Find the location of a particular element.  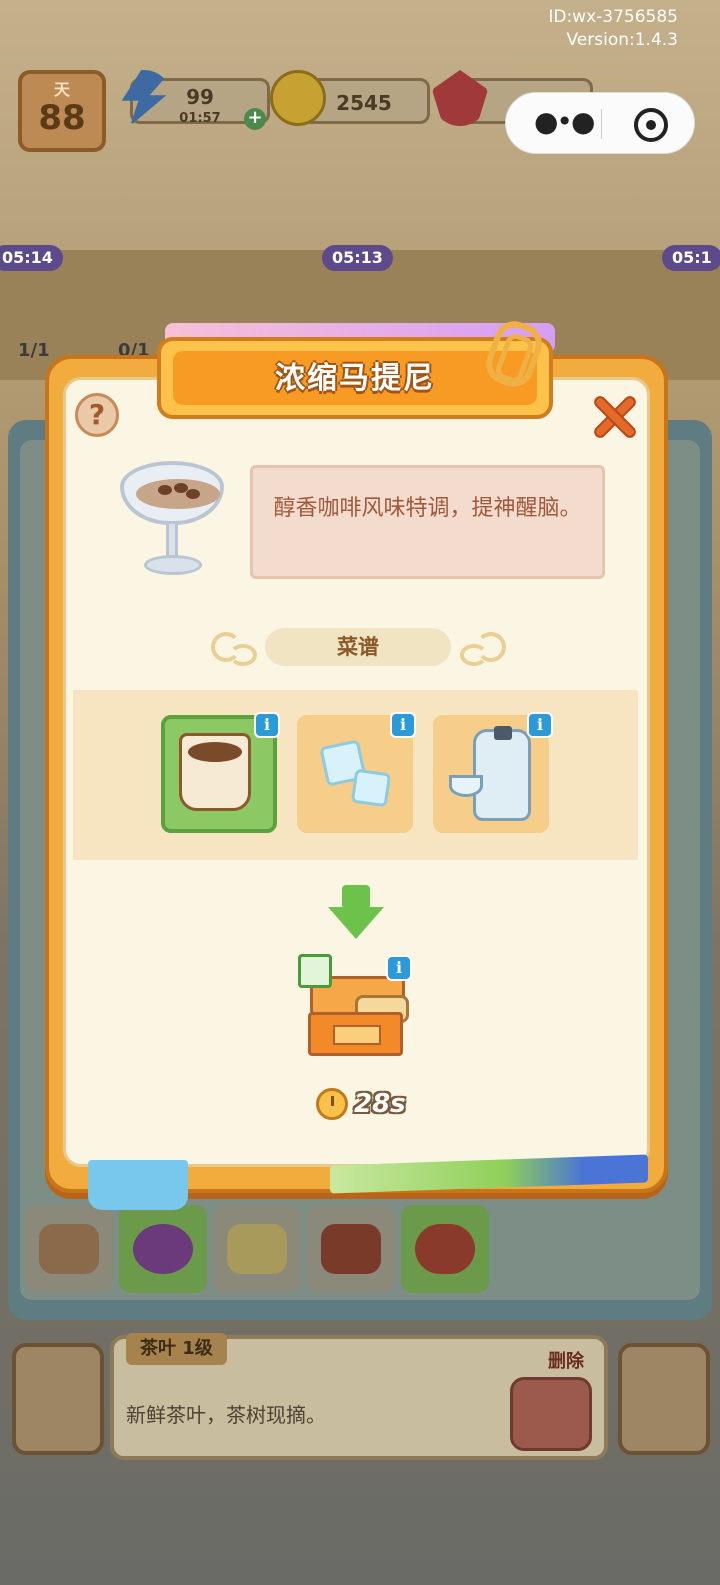

ice-cube-icon is located at coordinates (371, 788).